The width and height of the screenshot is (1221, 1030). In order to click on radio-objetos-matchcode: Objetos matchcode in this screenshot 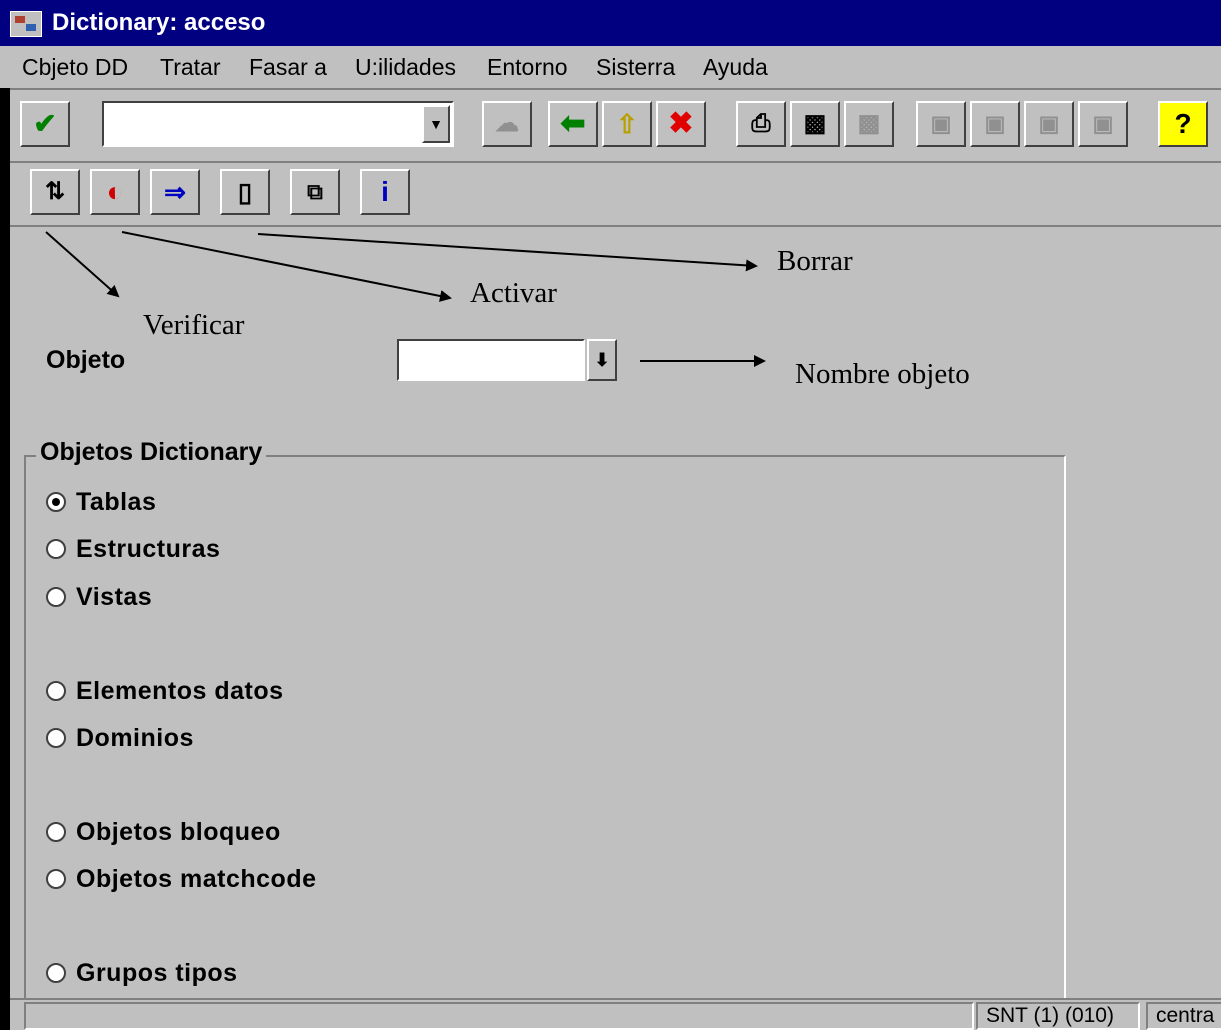, I will do `click(181, 879)`.